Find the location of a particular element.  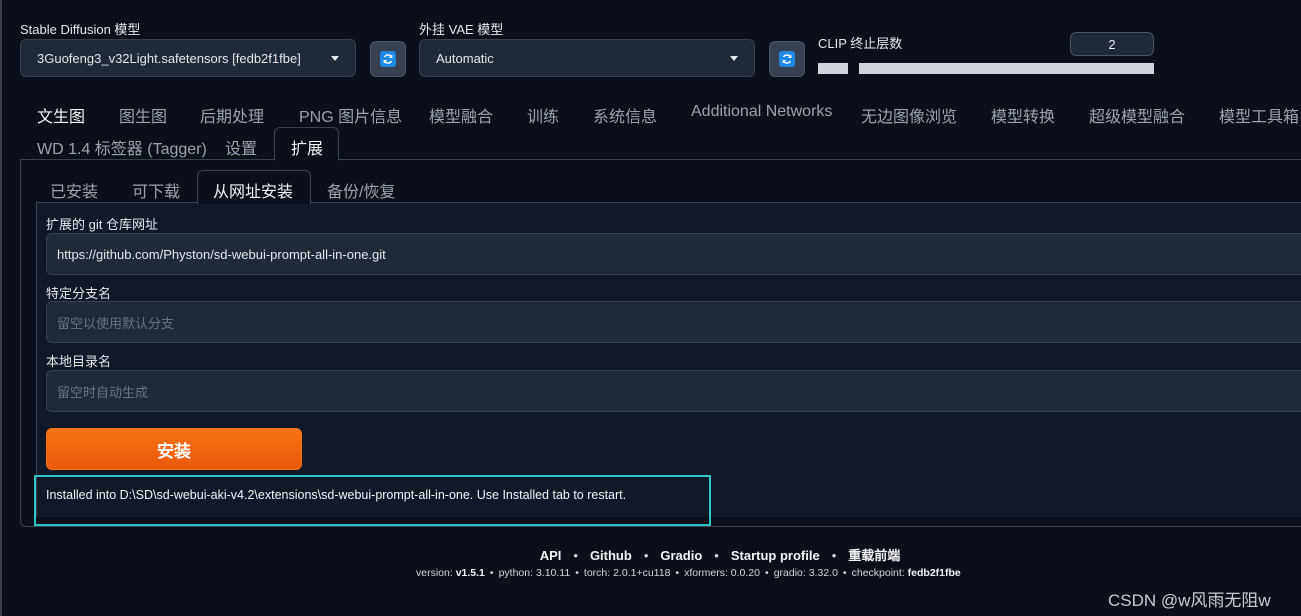

sd-model-refresh-button is located at coordinates (388, 59).